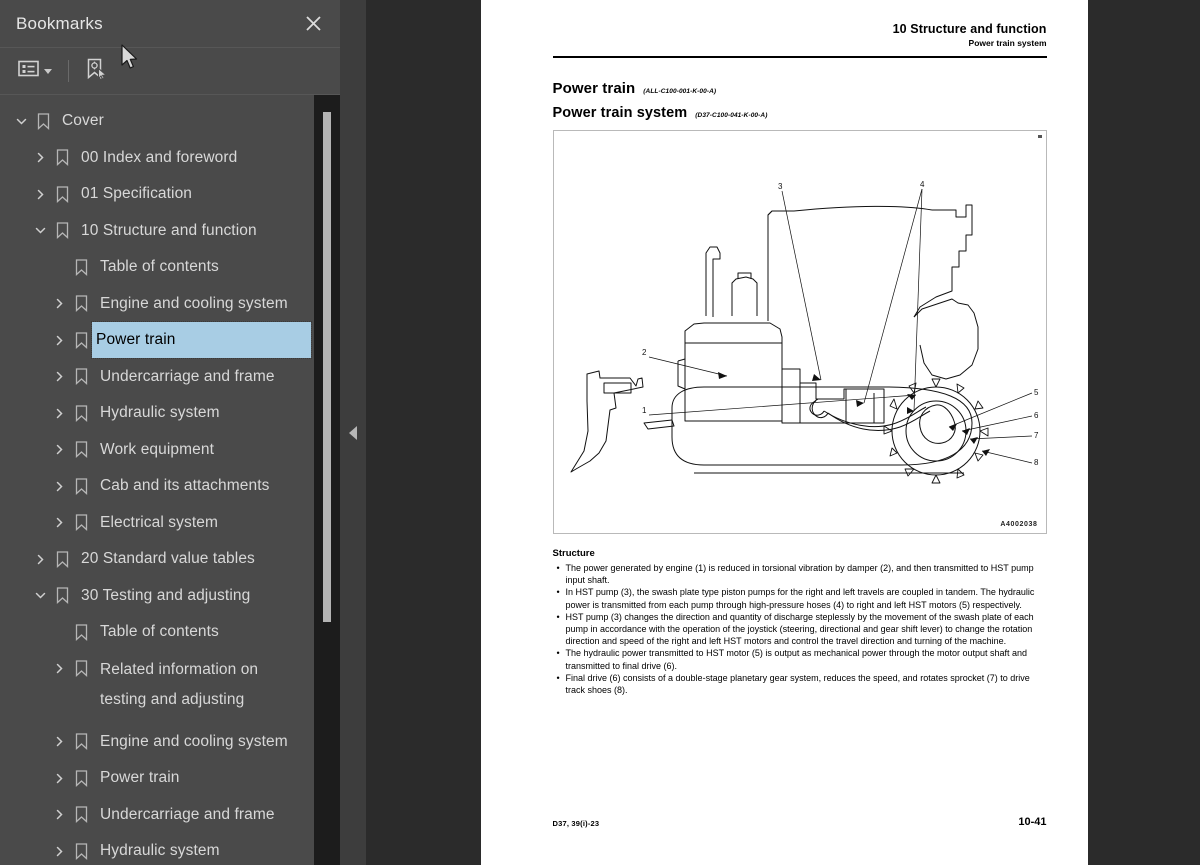  What do you see at coordinates (594, 88) in the screenshot?
I see `heading1-text: Power train` at bounding box center [594, 88].